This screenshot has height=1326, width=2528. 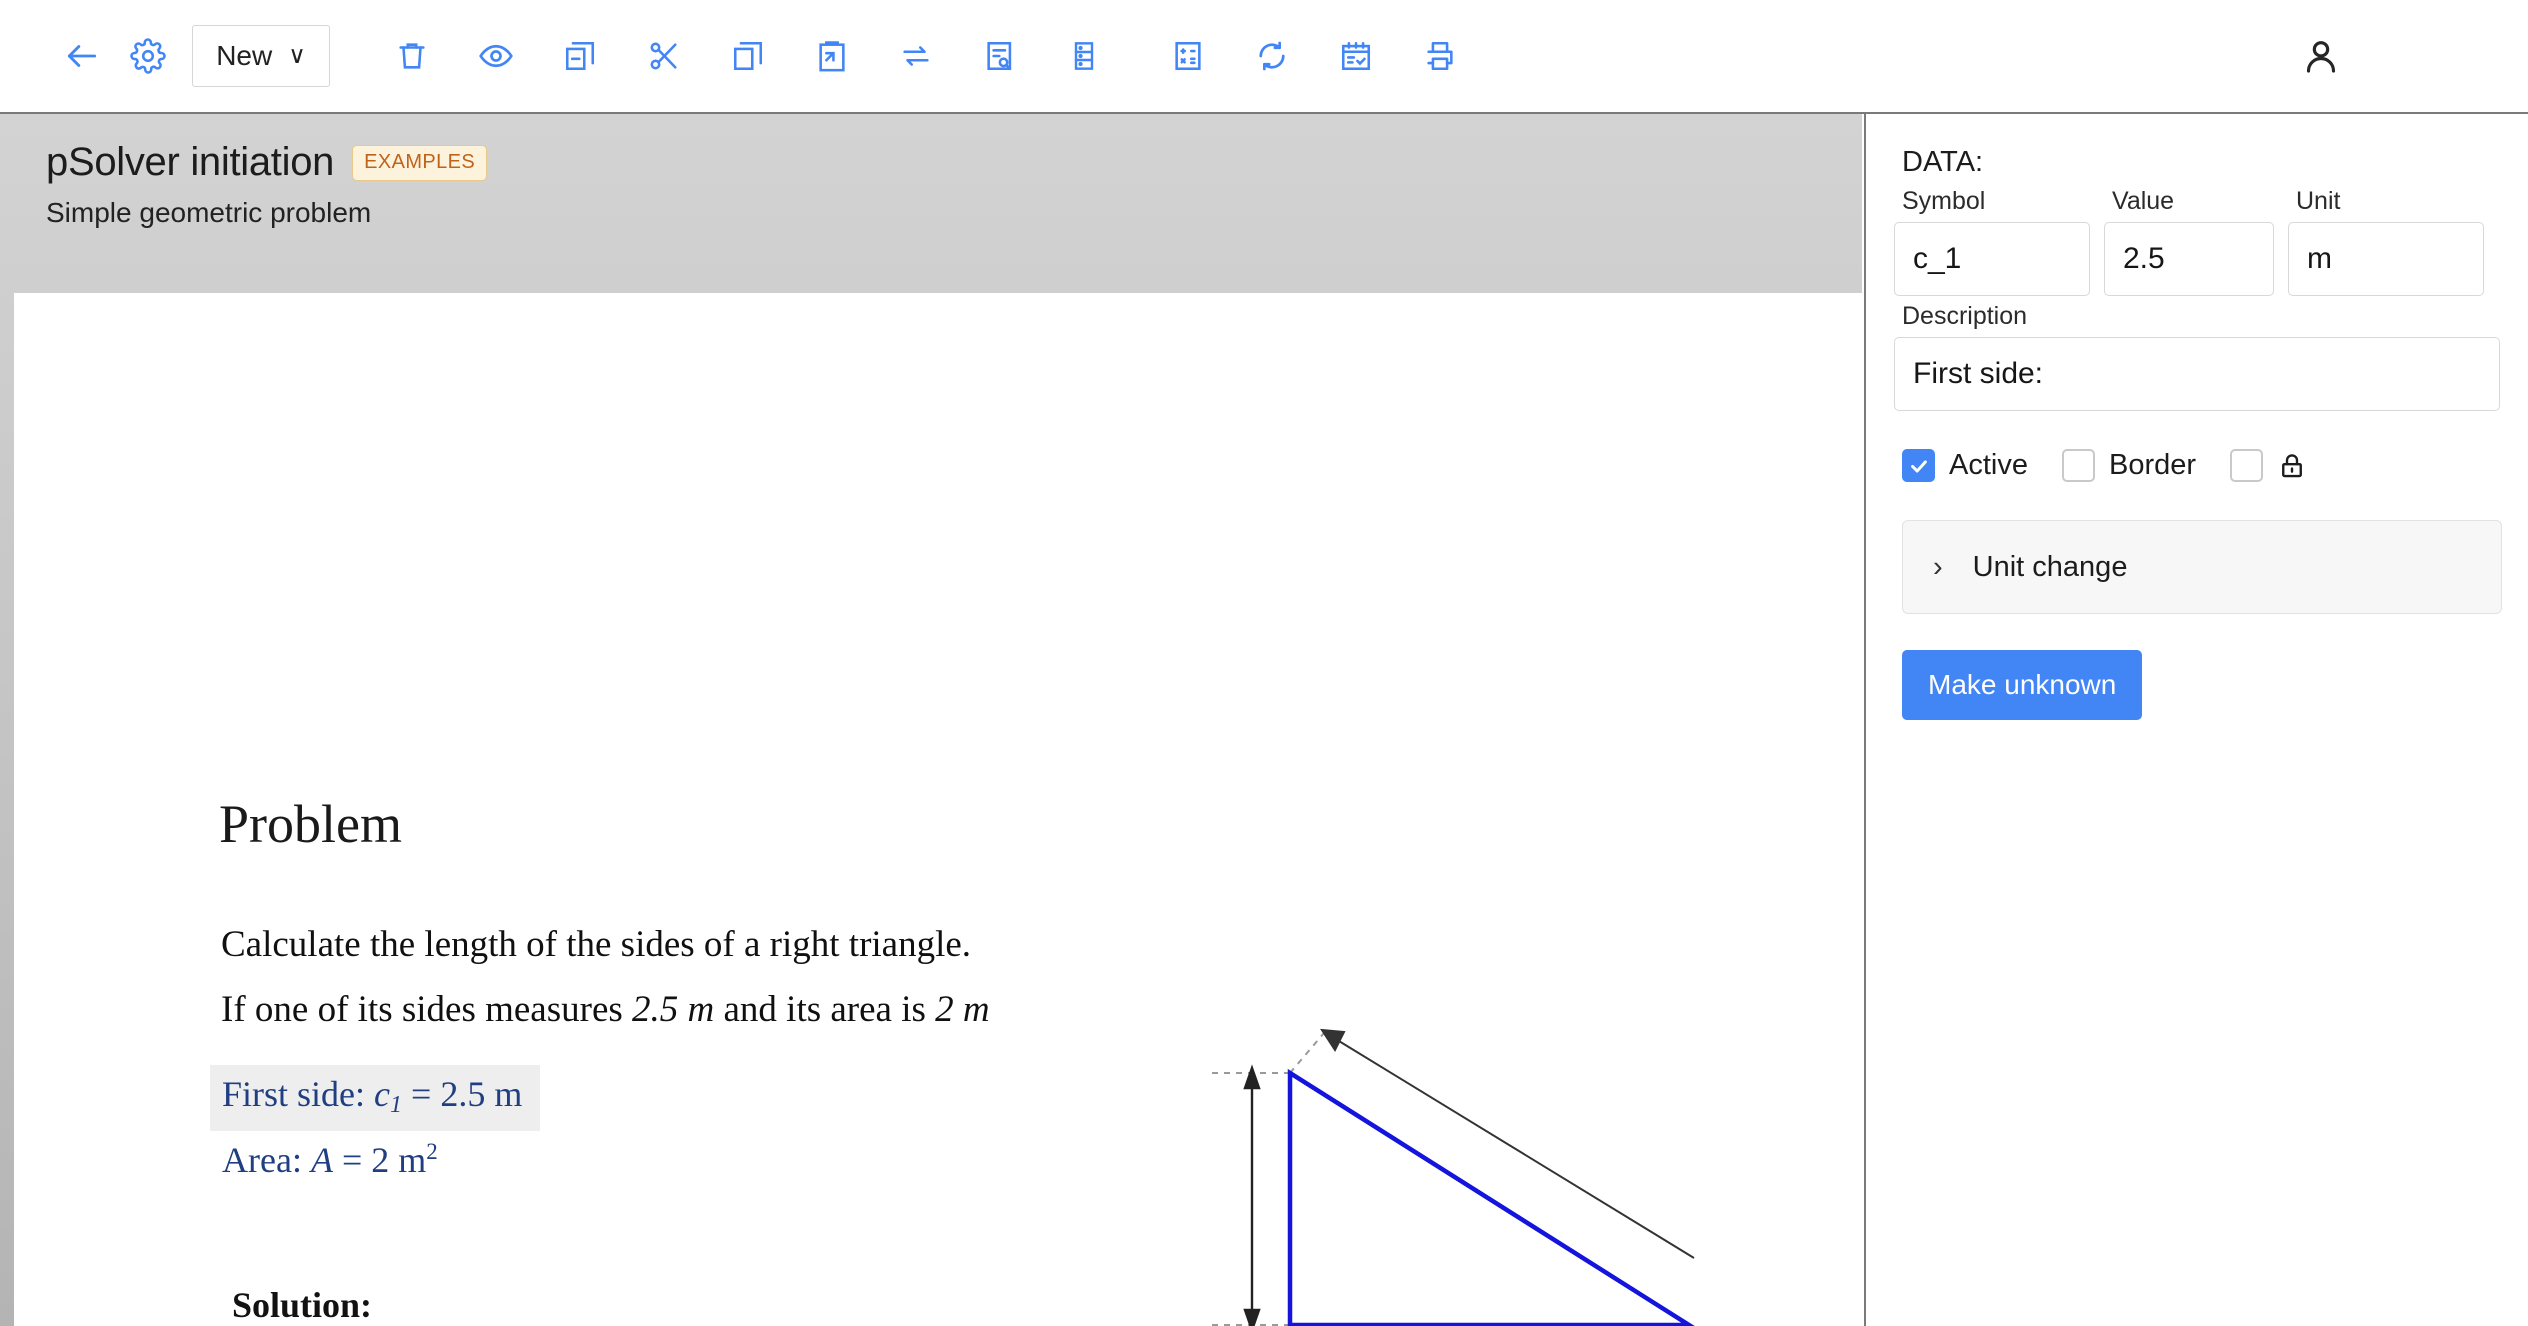 What do you see at coordinates (2152, 465) in the screenshot?
I see `border-label: Border` at bounding box center [2152, 465].